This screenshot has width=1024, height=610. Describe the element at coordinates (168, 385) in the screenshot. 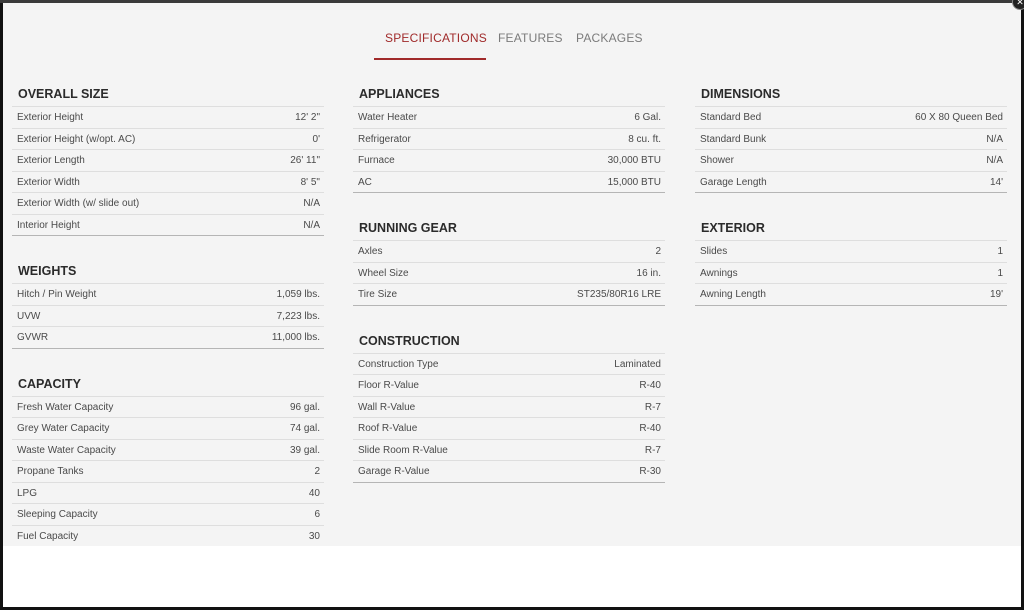

I see `section-title: CAPACITY` at that location.